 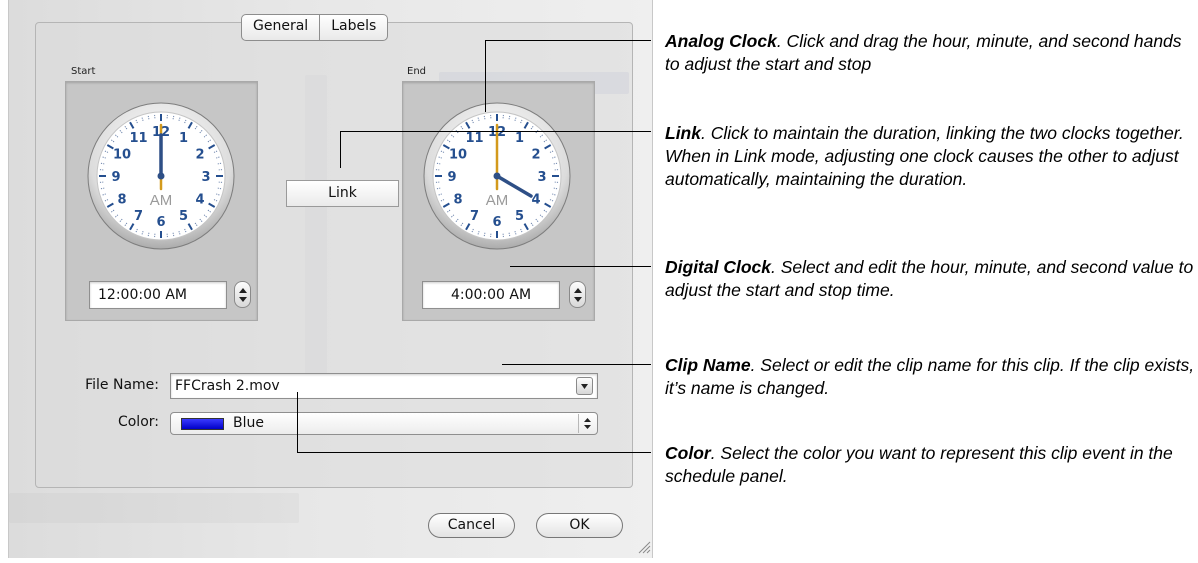 What do you see at coordinates (138, 422) in the screenshot?
I see `color-label: Color:` at bounding box center [138, 422].